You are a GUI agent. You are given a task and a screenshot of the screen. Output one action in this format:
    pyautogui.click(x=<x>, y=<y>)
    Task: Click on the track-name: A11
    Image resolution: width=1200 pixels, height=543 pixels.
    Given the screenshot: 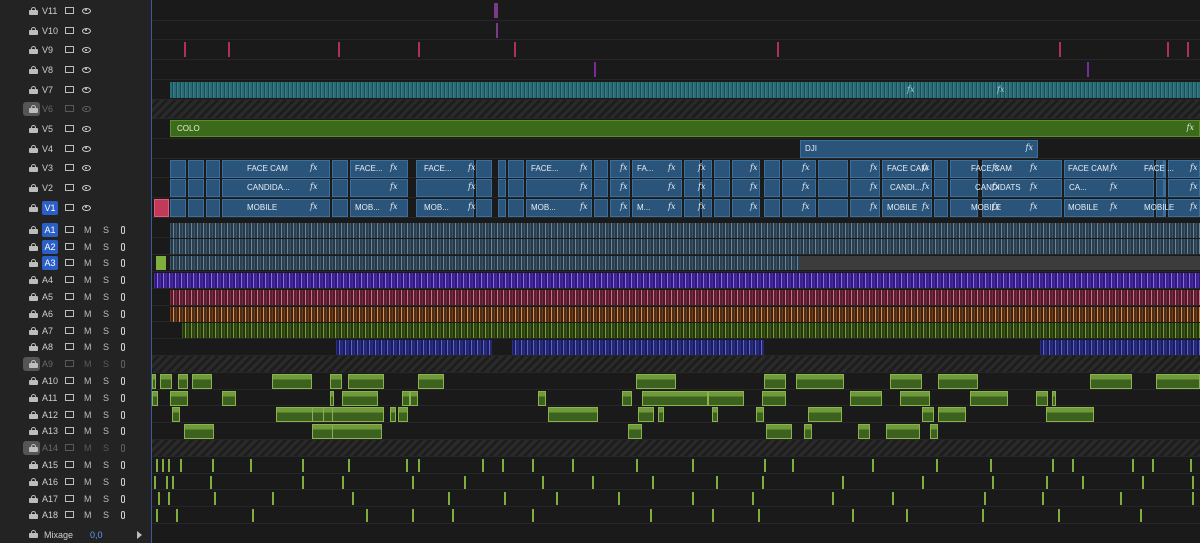 What is the action you would take?
    pyautogui.click(x=51, y=398)
    